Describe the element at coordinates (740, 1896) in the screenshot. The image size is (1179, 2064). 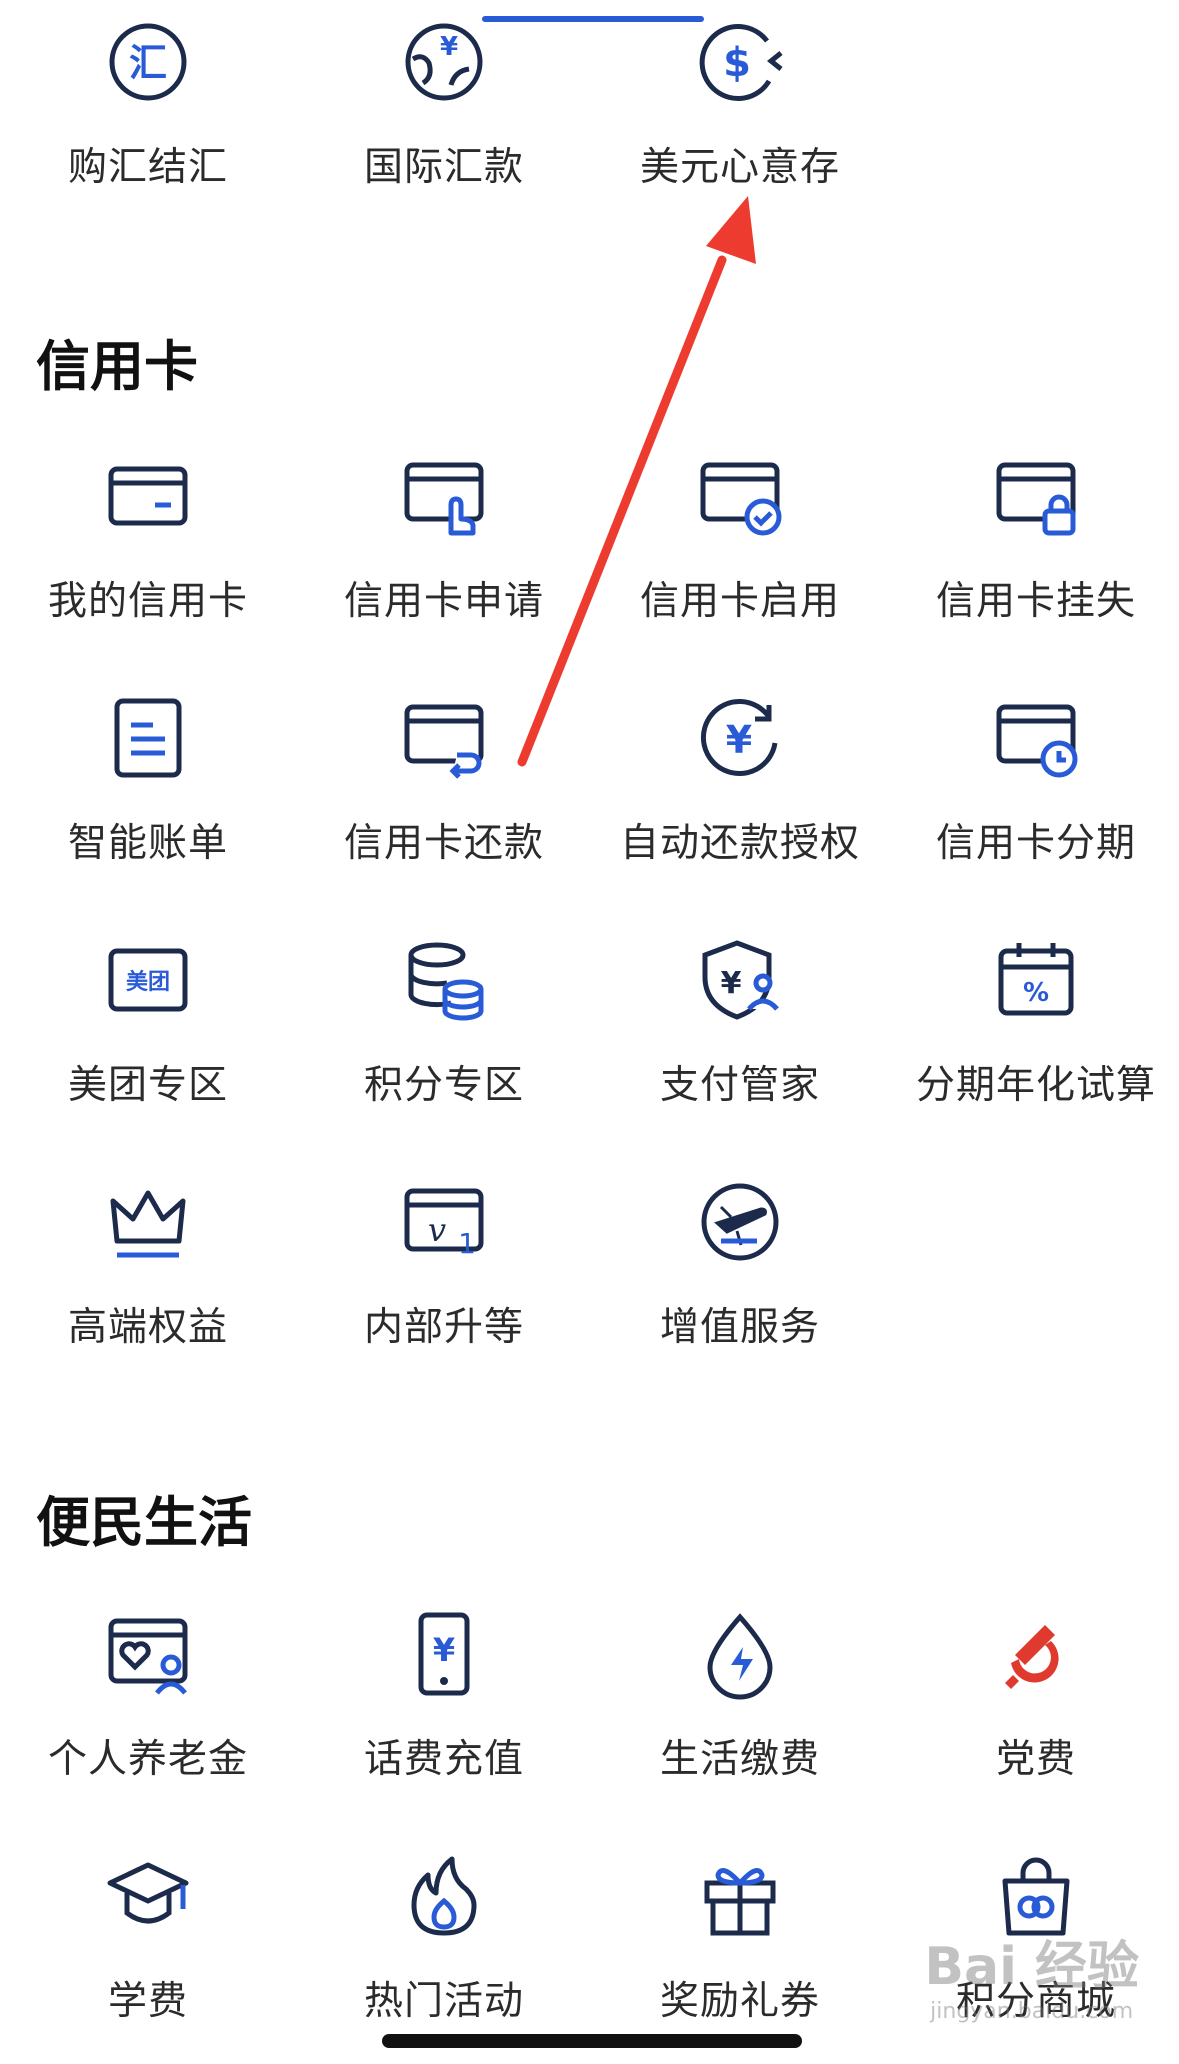
I see `gift-icon` at that location.